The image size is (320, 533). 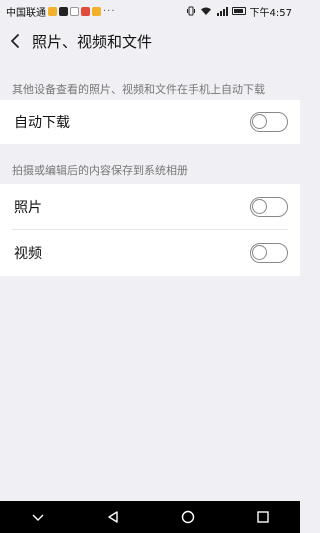 I want to click on status-left: 中国联通 ···, so click(x=58, y=11).